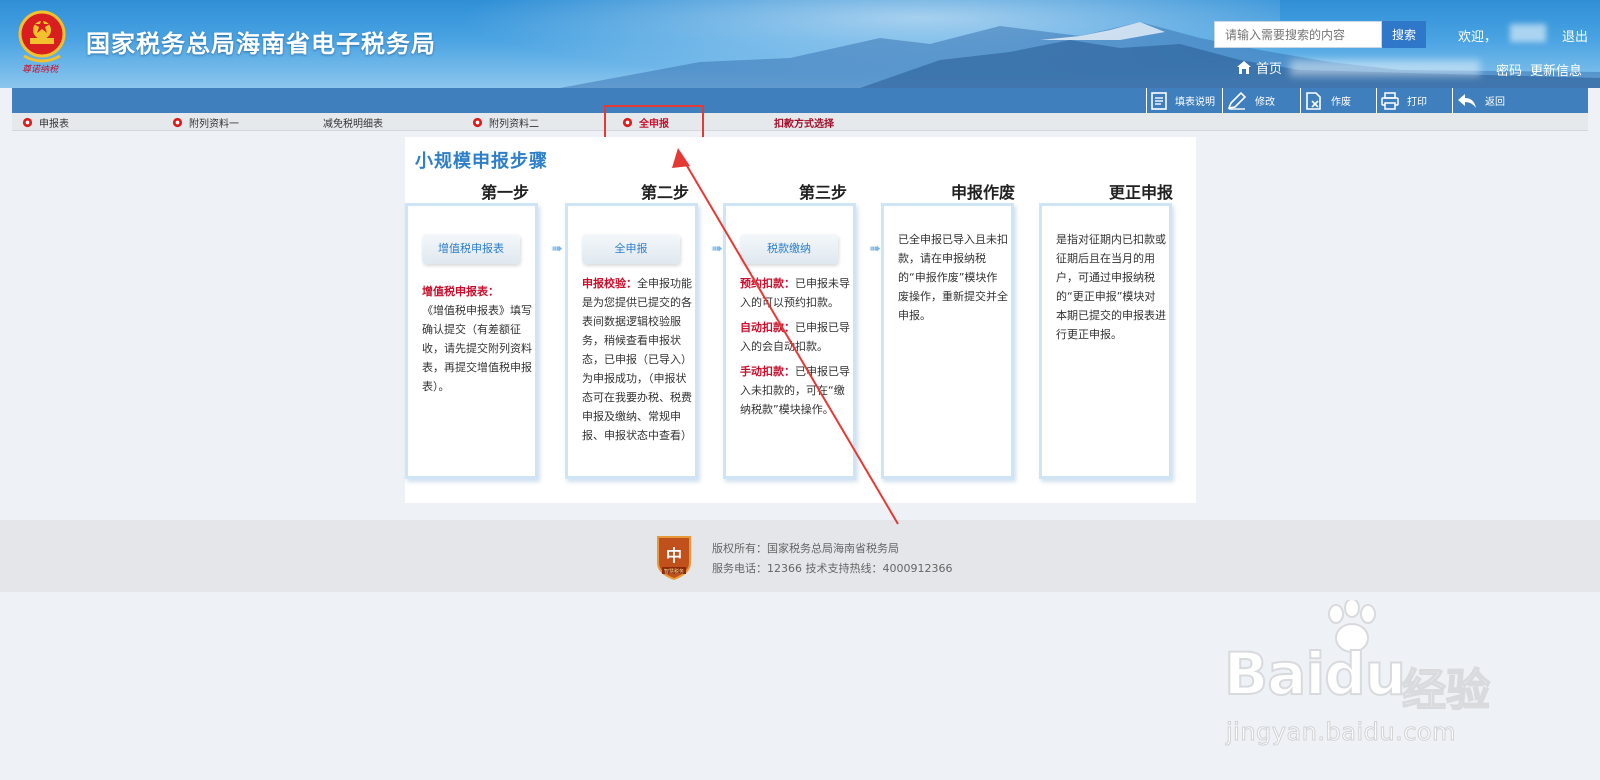  I want to click on tab-label: 减免税明细表, so click(353, 124).